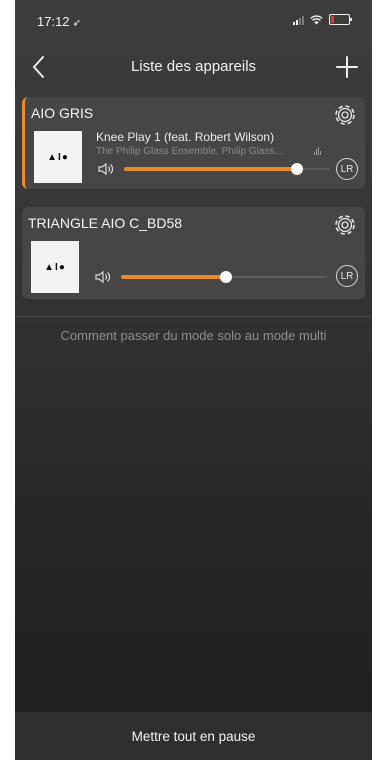 The image size is (387, 760). Describe the element at coordinates (59, 21) in the screenshot. I see `status-time: 17:12 ➶` at that location.